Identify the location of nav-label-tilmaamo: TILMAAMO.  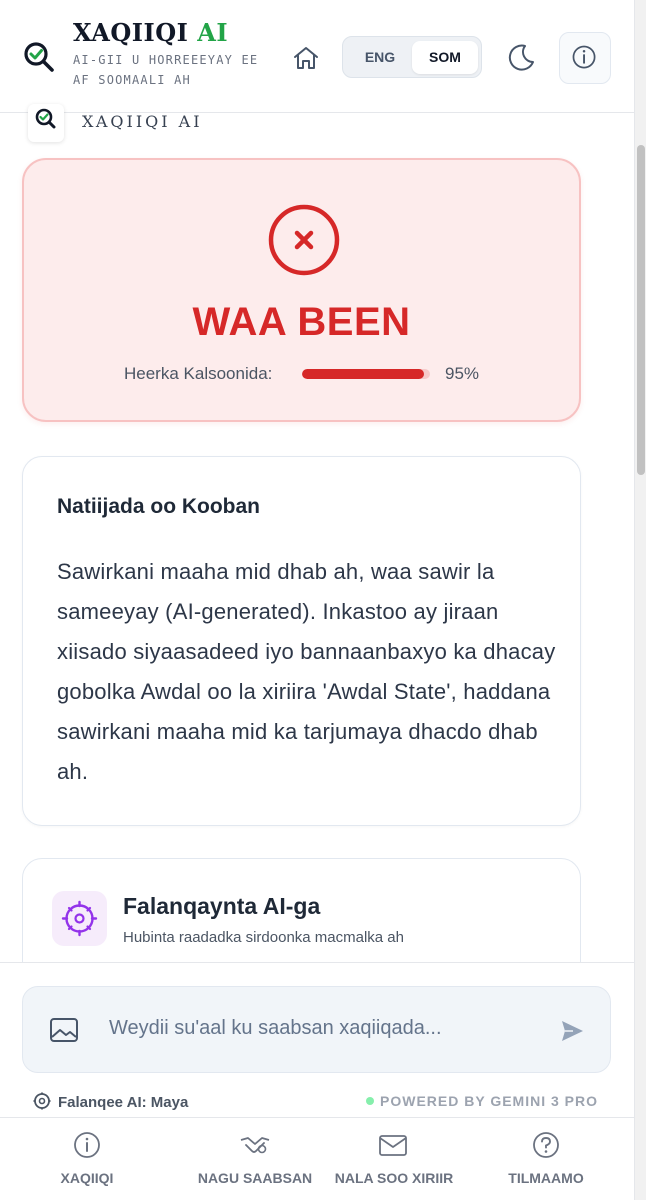
(546, 1178).